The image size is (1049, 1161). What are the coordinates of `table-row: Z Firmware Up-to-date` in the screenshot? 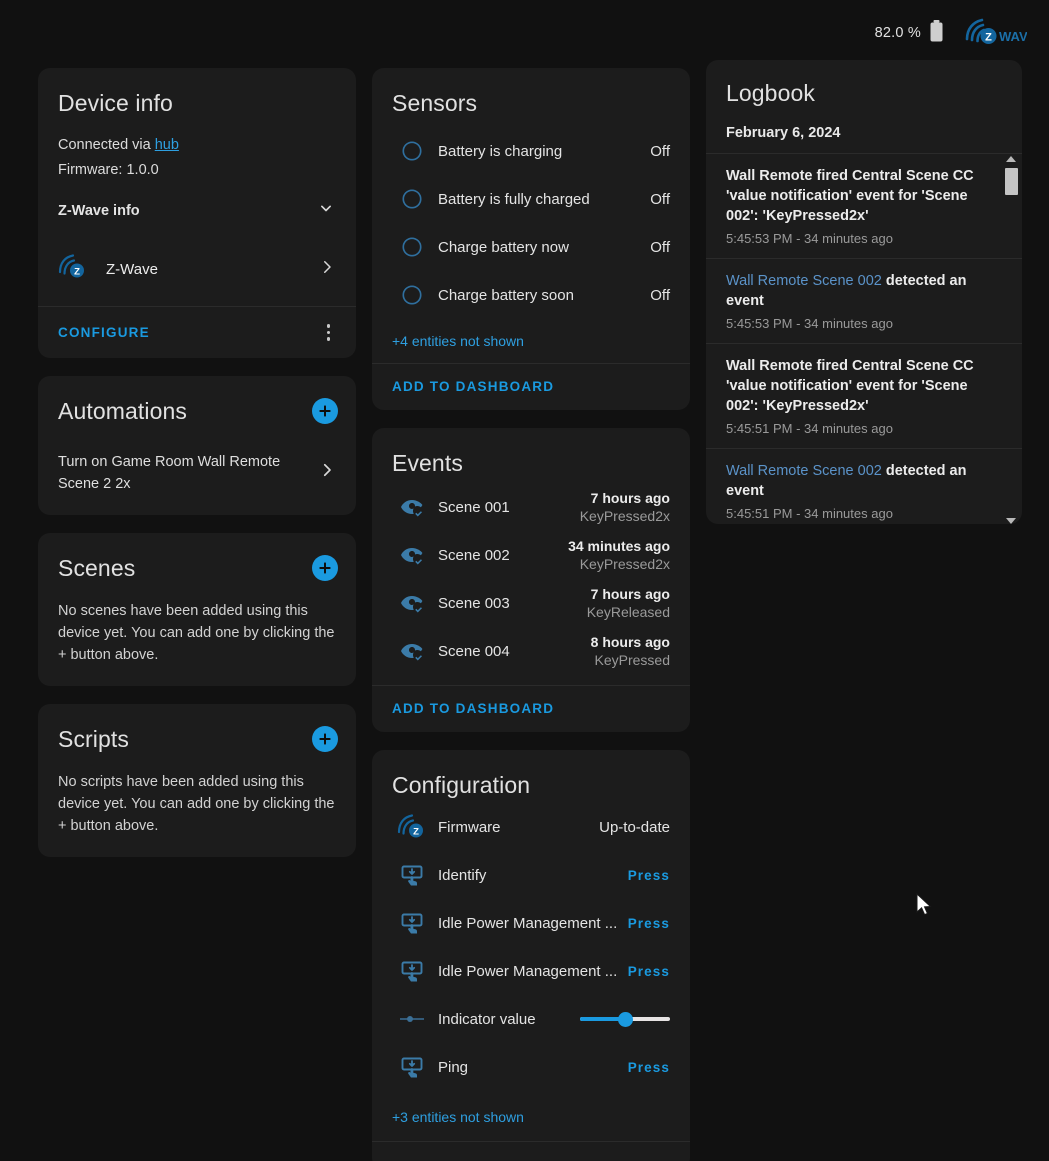 It's located at (531, 827).